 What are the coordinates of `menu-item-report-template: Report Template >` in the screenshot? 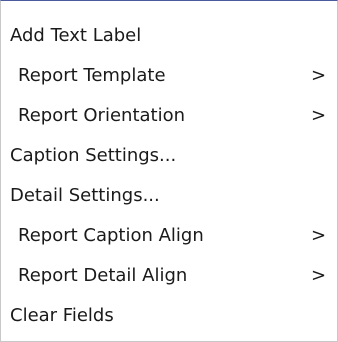 It's located at (169, 76).